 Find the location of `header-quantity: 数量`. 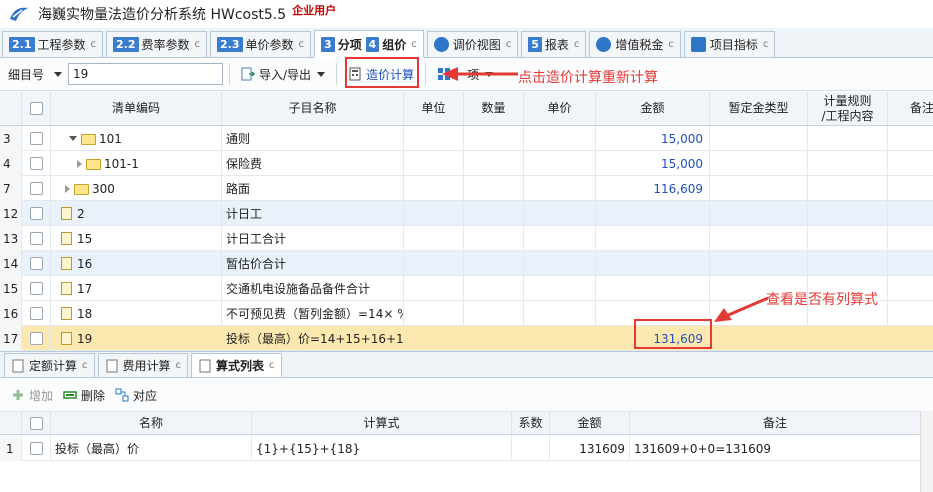

header-quantity: 数量 is located at coordinates (494, 108).